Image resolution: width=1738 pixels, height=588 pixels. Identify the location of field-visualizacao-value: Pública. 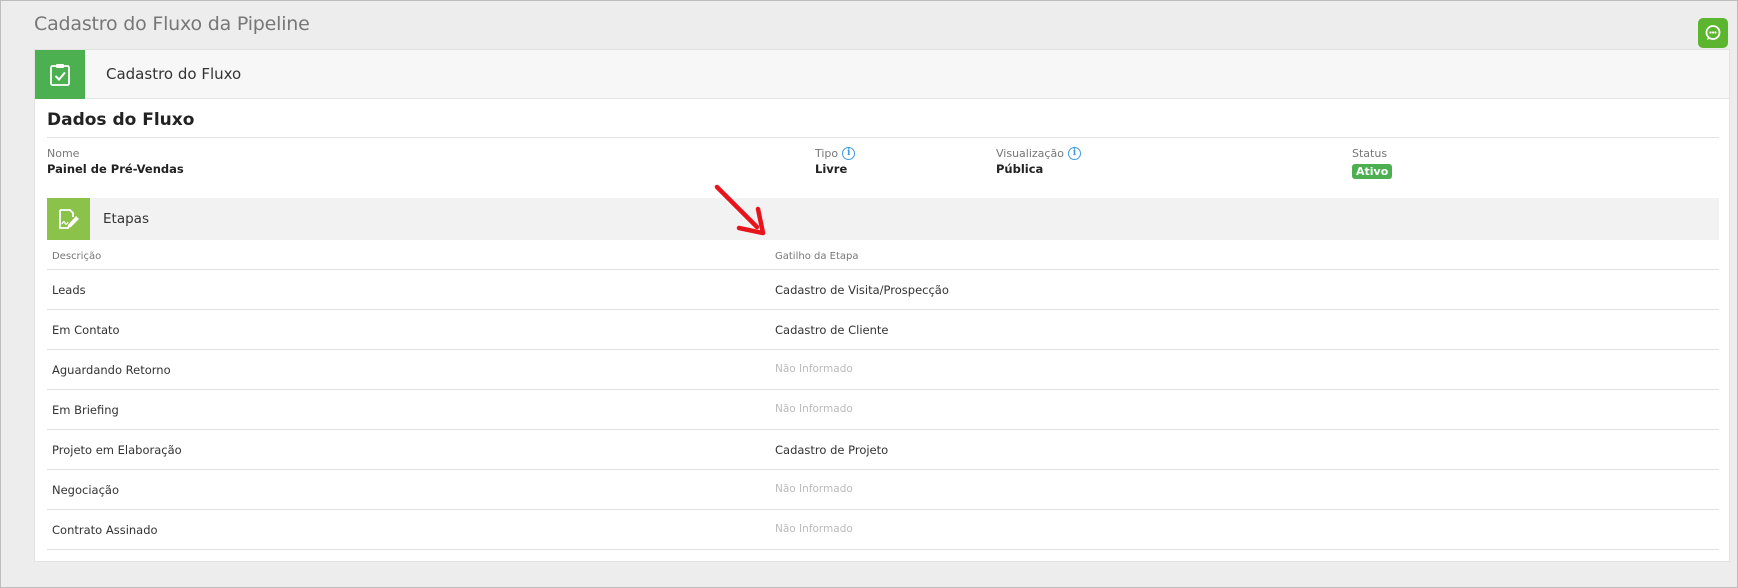
(1020, 169).